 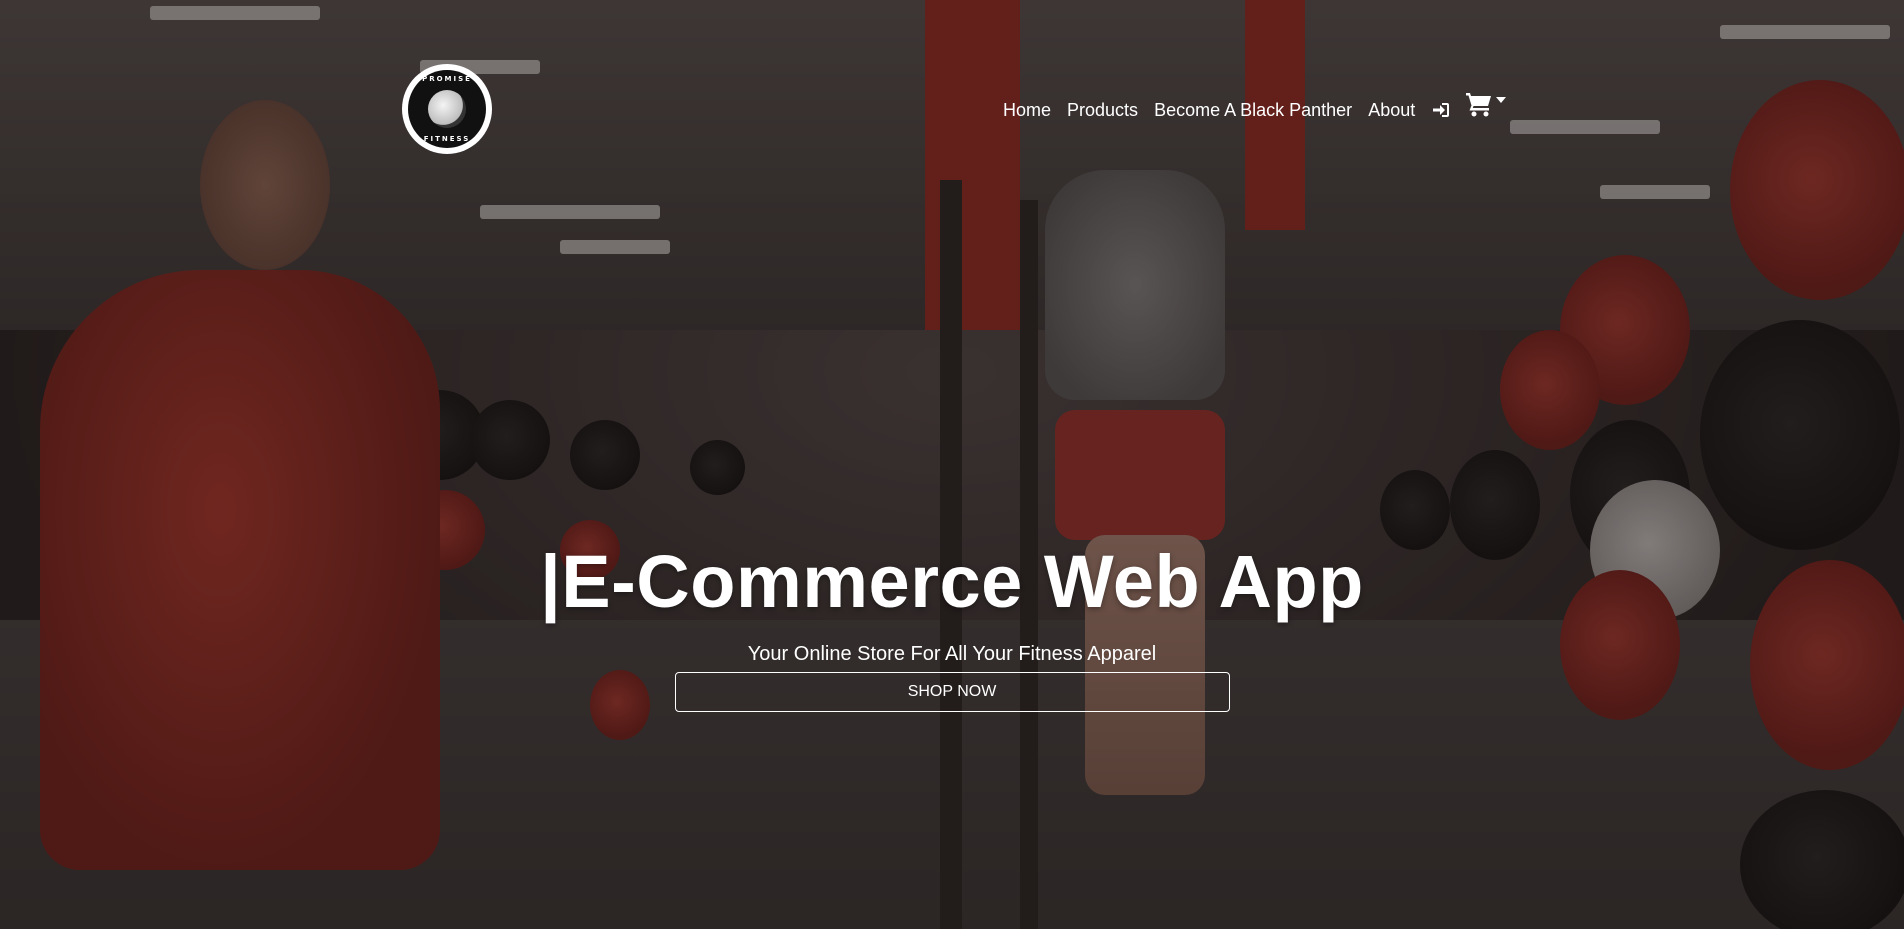 I want to click on nav-link-home: Home, so click(x=1027, y=110).